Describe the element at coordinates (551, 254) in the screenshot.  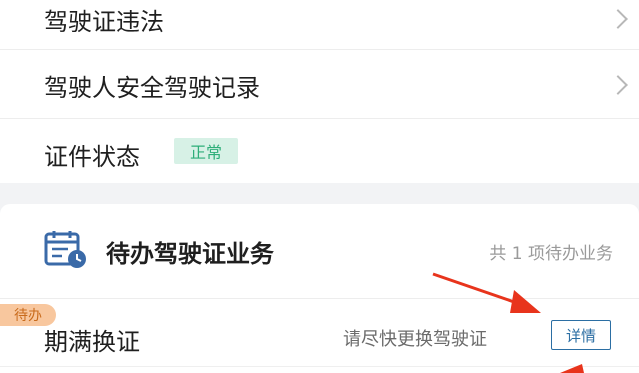
I see `todo-count: 共 1 项待办业务` at that location.